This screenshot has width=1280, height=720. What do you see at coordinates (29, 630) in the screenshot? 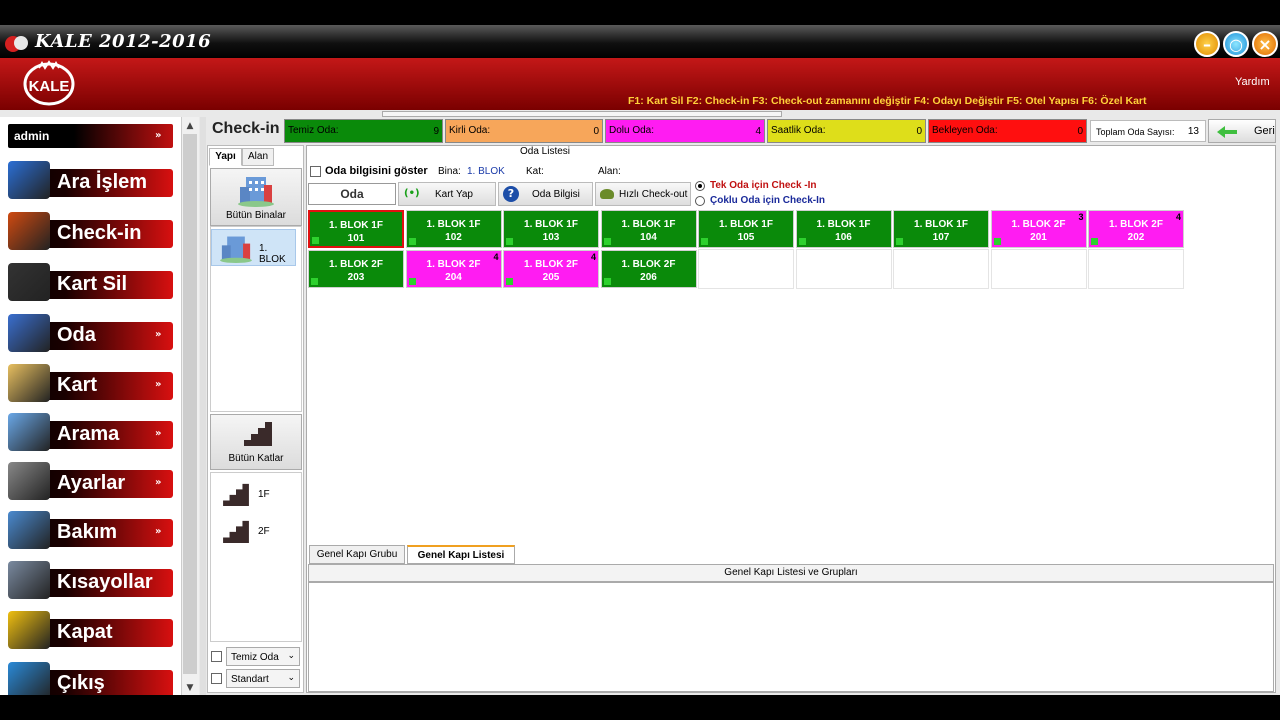
I see `power-icon` at bounding box center [29, 630].